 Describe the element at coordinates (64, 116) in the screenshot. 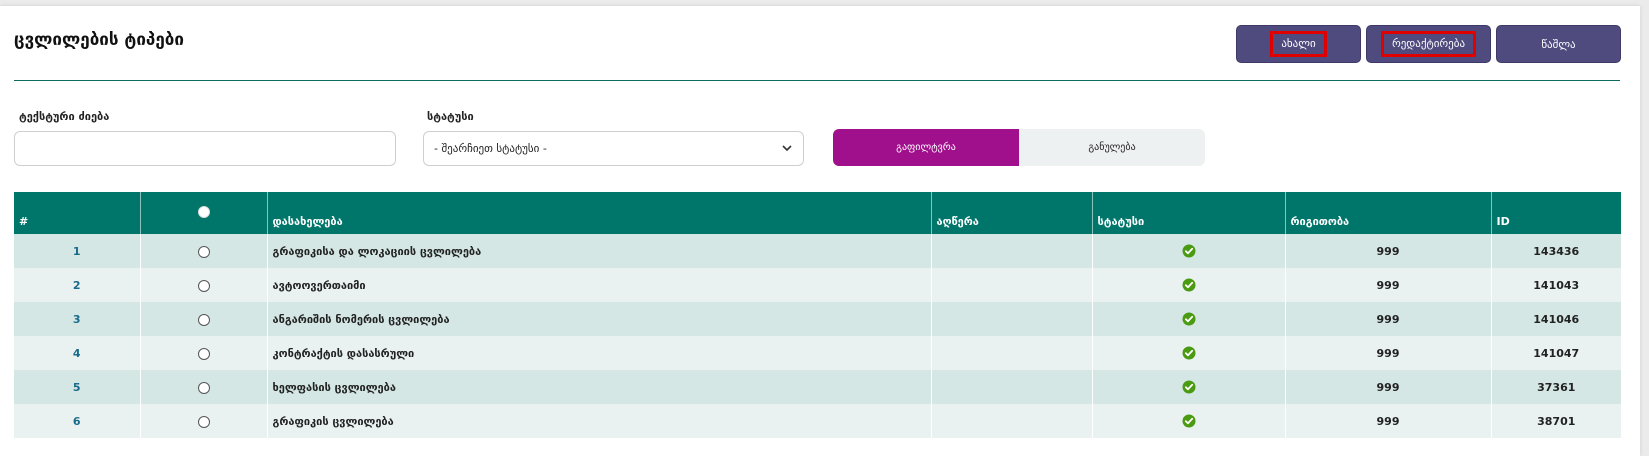

I see `text-search-label: ტექსტური ძიება` at that location.